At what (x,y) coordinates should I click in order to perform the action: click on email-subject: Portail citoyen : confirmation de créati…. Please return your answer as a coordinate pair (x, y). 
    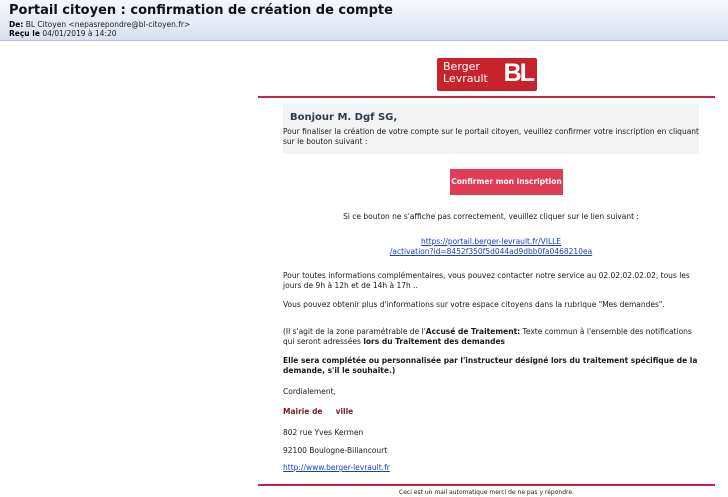
    Looking at the image, I should click on (201, 10).